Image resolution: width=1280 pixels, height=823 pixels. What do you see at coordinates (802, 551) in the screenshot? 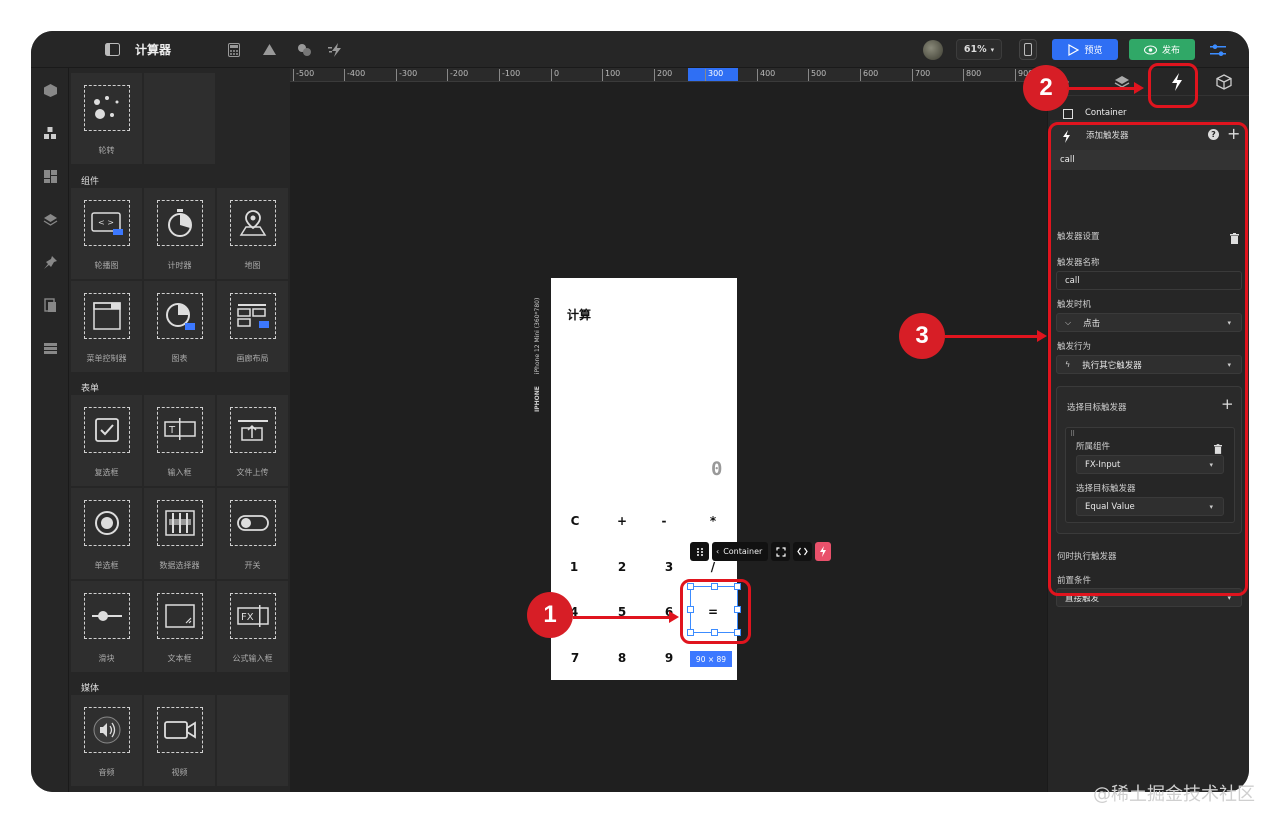
I see `code-icon` at bounding box center [802, 551].